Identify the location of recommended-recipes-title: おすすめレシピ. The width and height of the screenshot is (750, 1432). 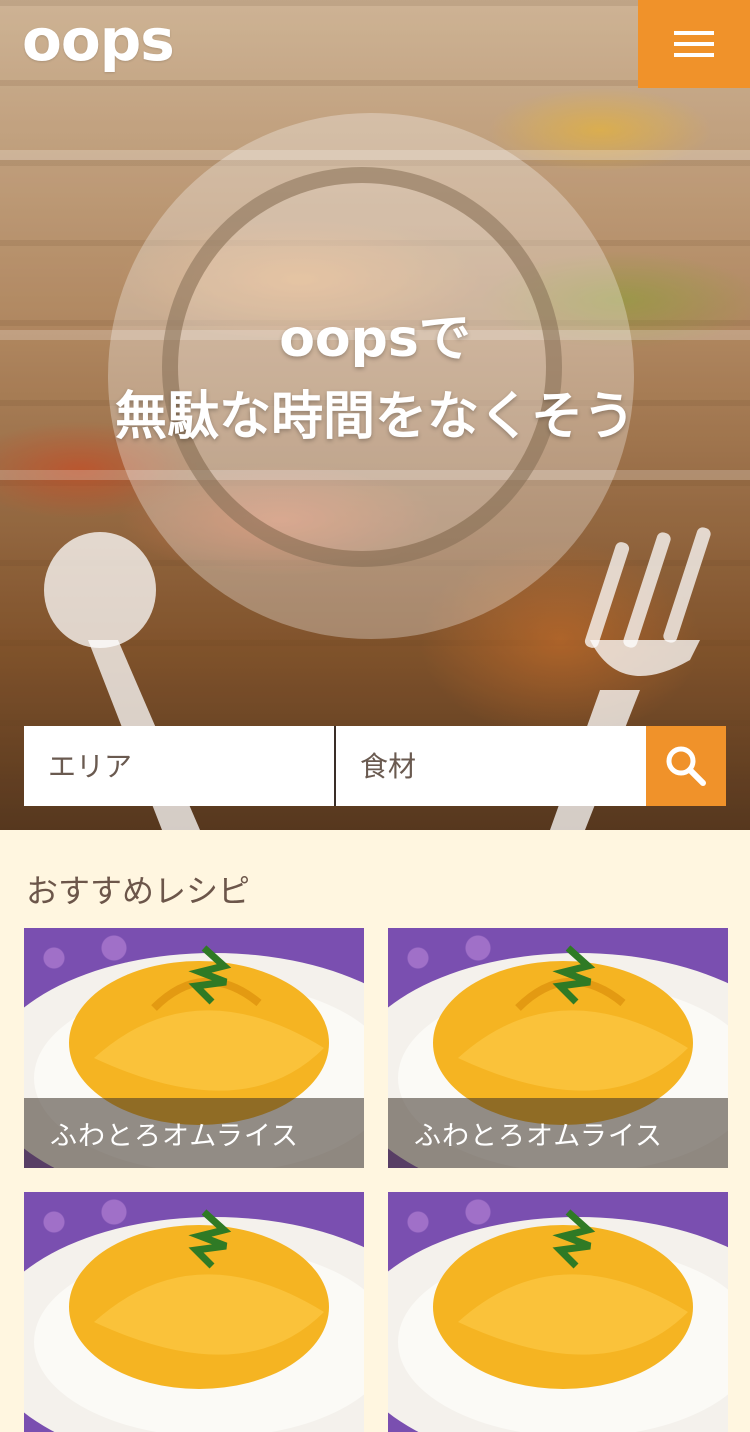
(138, 891).